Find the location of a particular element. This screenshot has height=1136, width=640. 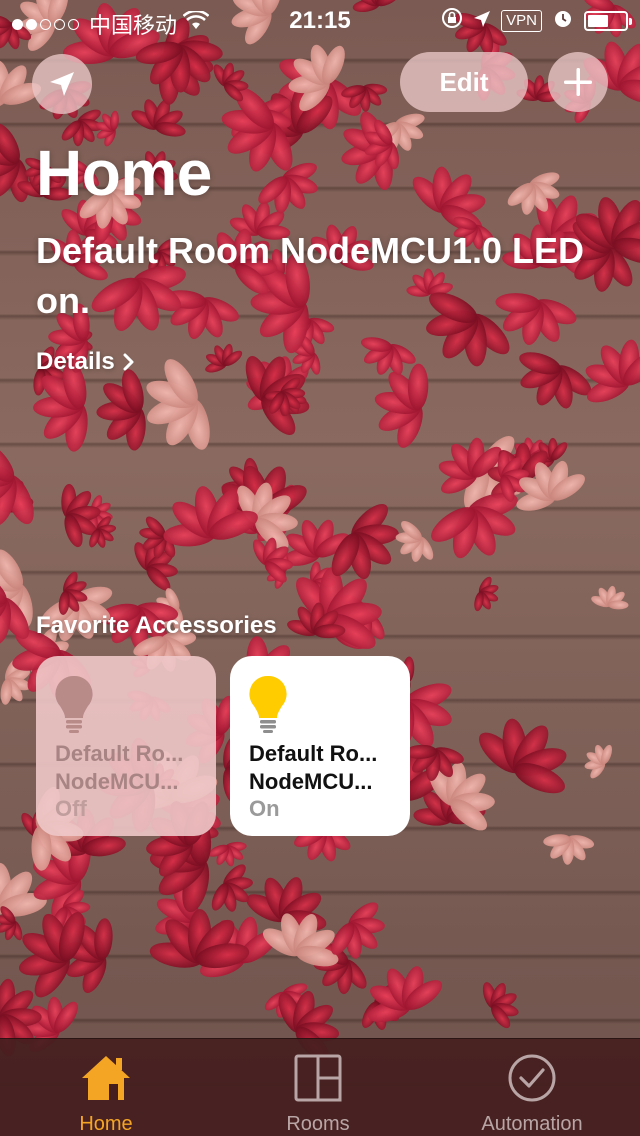

rooms-icon is located at coordinates (318, 1078).